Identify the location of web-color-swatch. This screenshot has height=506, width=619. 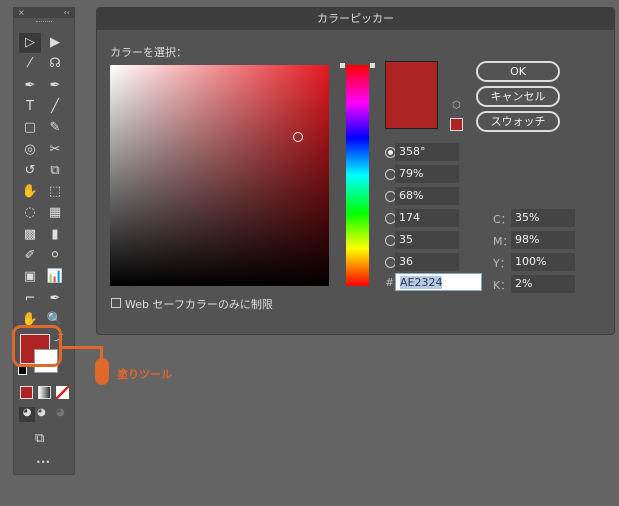
(456, 124).